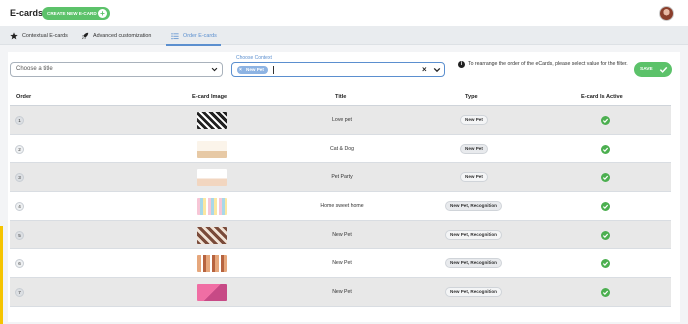 This screenshot has height=324, width=688. Describe the element at coordinates (666, 13) in the screenshot. I see `user-avatar` at that location.